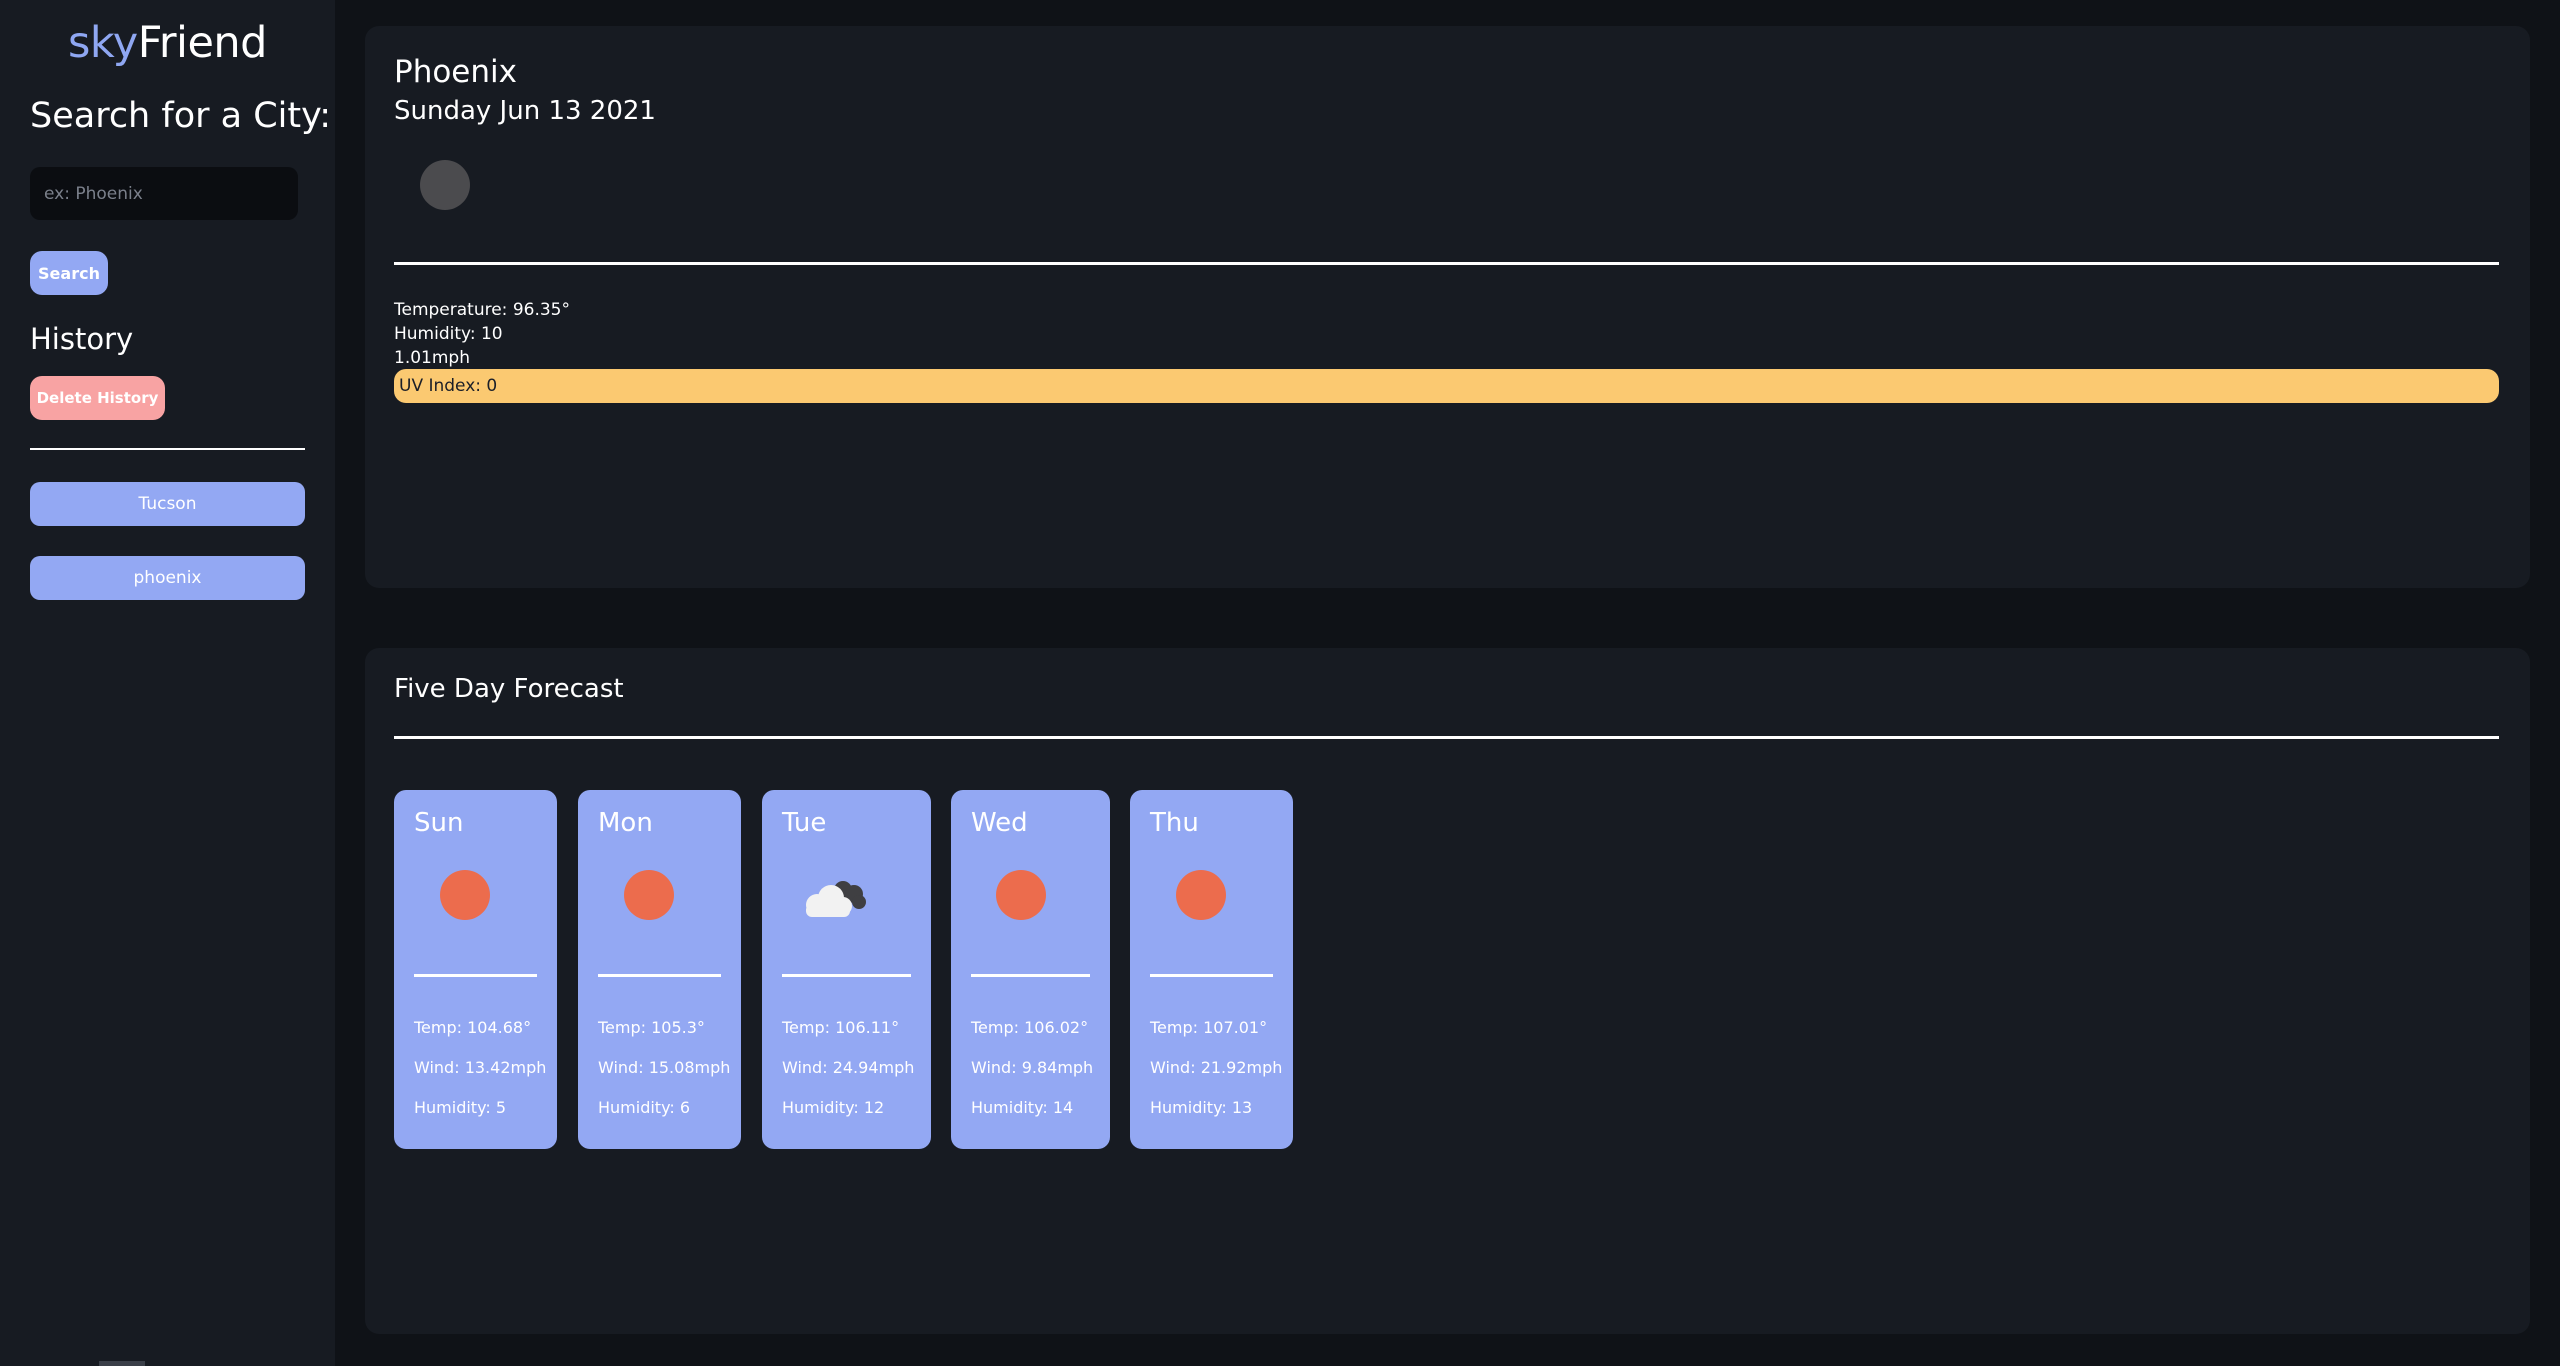 The height and width of the screenshot is (1366, 2560). What do you see at coordinates (644, 1107) in the screenshot?
I see `forecast-humidity: Humidity: 6` at bounding box center [644, 1107].